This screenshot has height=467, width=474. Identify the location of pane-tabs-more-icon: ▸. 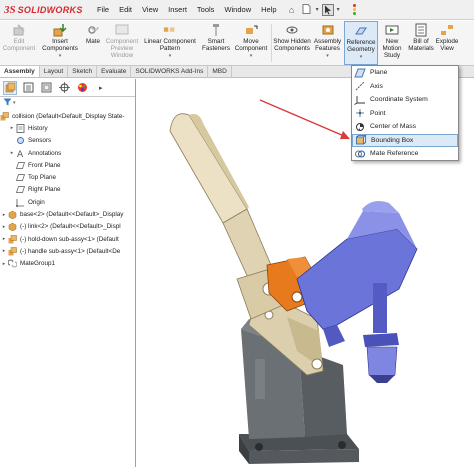
(101, 88).